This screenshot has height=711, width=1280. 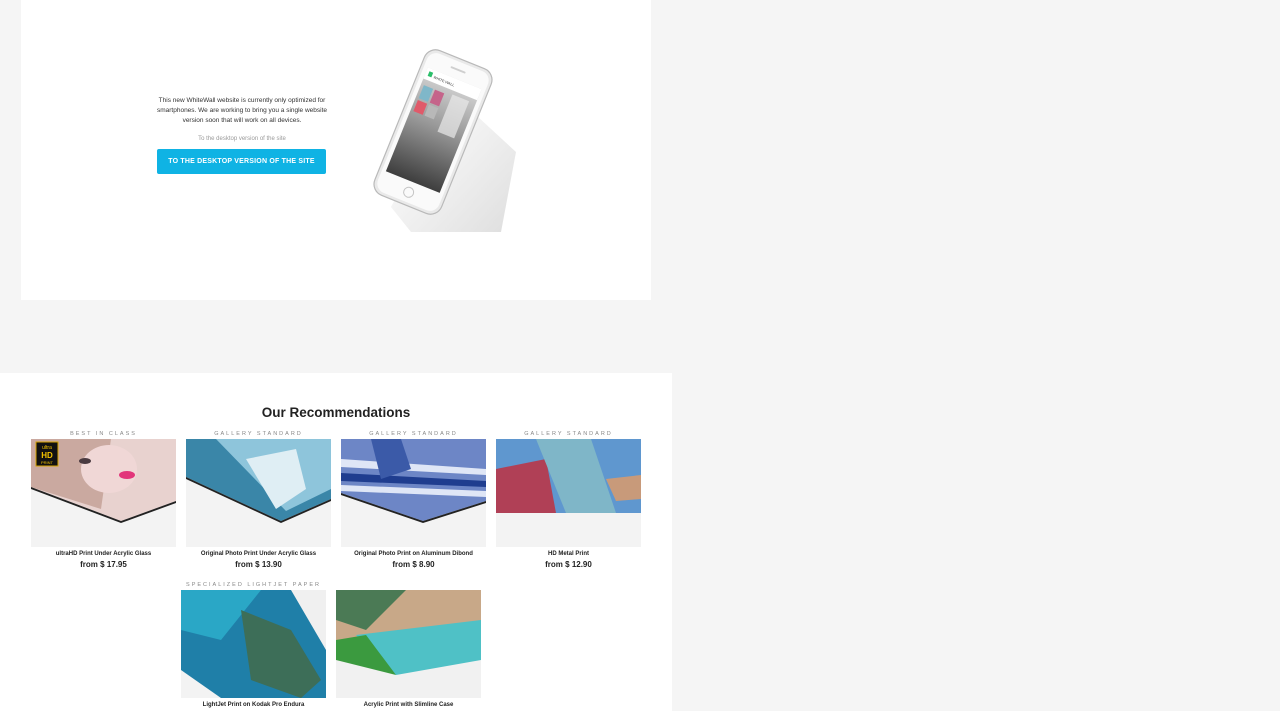 What do you see at coordinates (103, 493) in the screenshot?
I see `product-image: ultra HD PRINT` at bounding box center [103, 493].